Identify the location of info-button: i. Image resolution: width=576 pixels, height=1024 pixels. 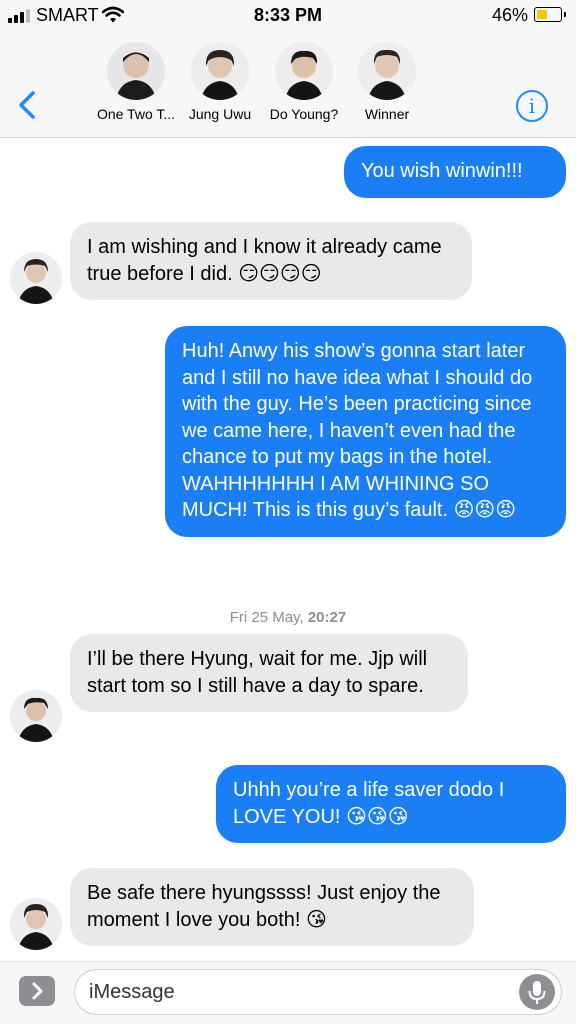
(532, 106).